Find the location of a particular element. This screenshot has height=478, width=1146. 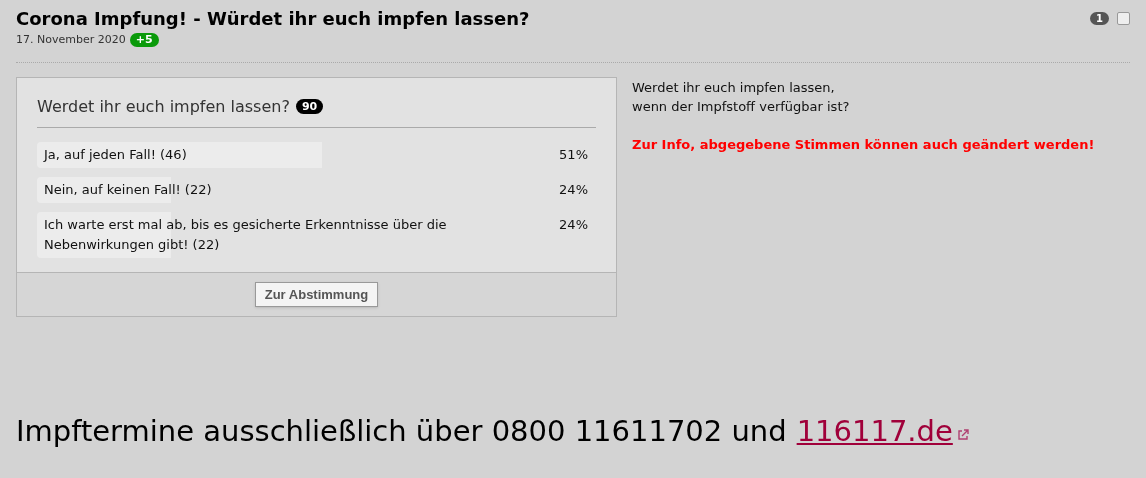

vote-count-badge: 90 is located at coordinates (309, 106).